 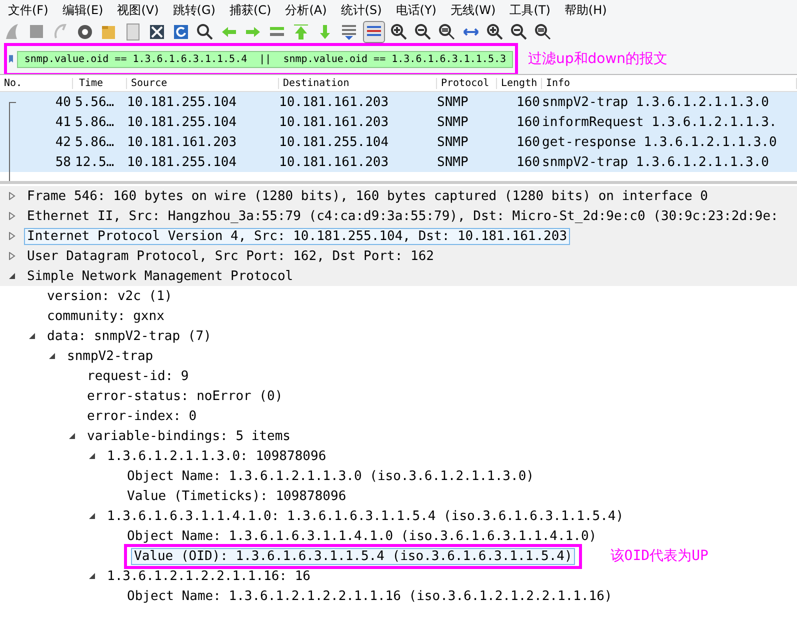 What do you see at coordinates (110, 296) in the screenshot?
I see `tree-item: version: v2c (1)` at bounding box center [110, 296].